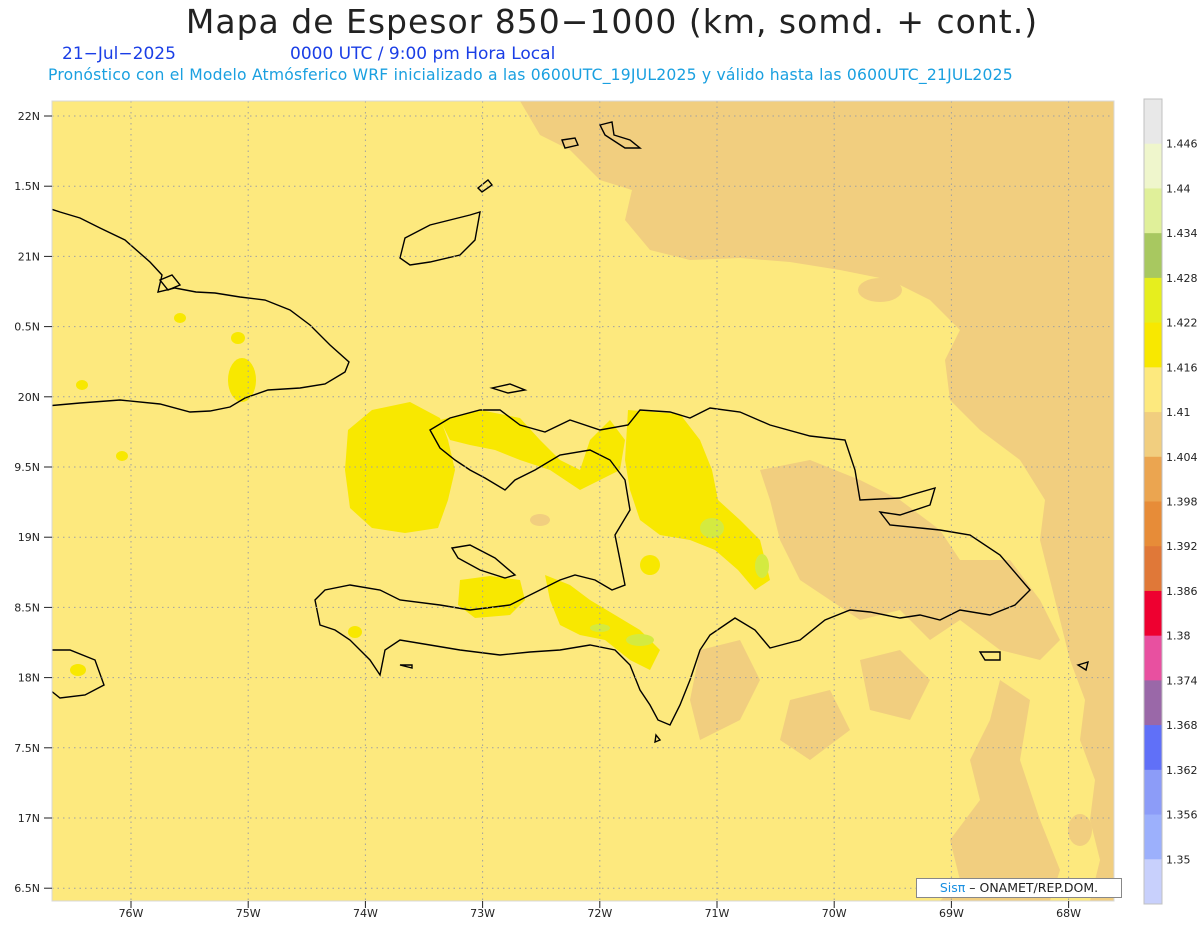  I want to click on longitude-axis: 76W 75W 74W 73W 72W 71W 70W 69W 68W, so click(600, 910).